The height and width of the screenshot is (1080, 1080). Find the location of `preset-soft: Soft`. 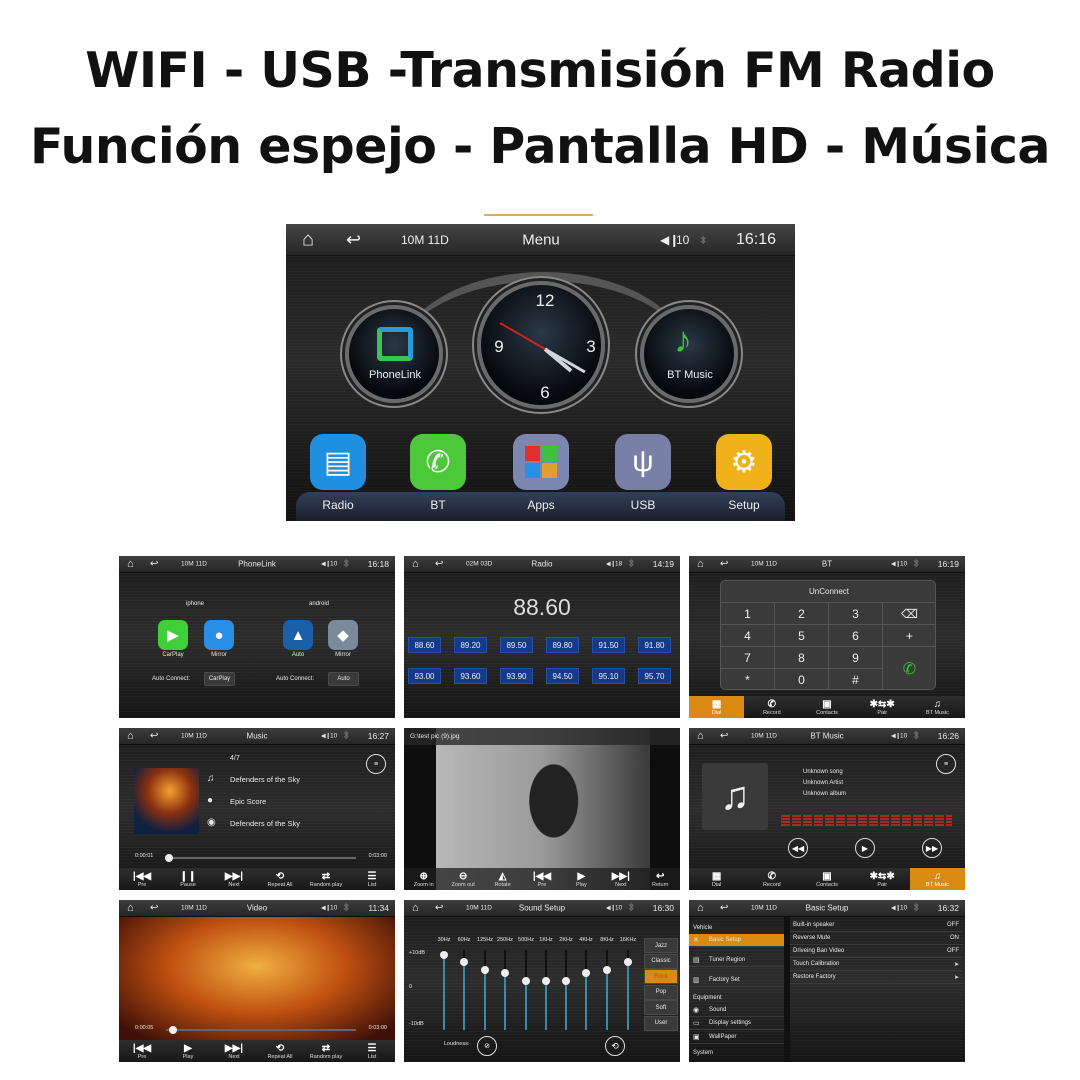

preset-soft: Soft is located at coordinates (661, 1007).